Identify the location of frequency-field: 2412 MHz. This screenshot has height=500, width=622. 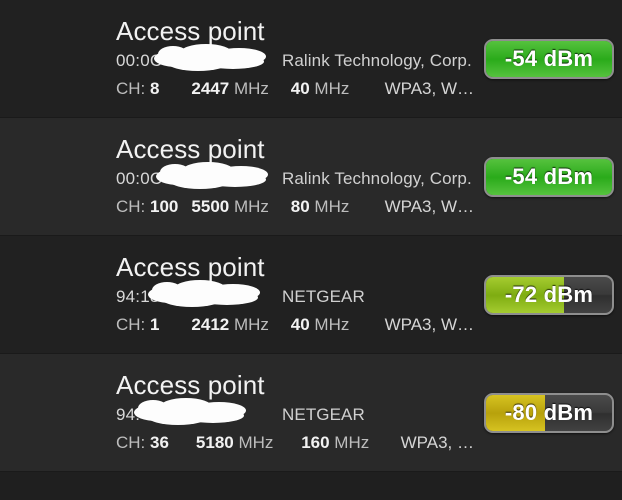
(240, 325).